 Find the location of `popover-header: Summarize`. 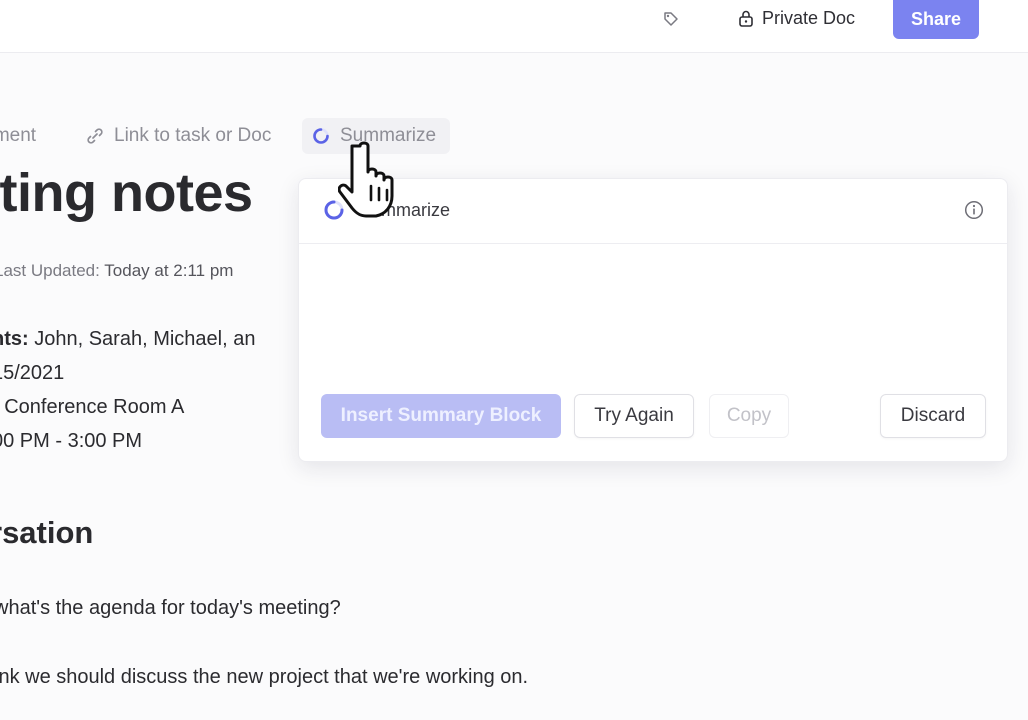

popover-header: Summarize is located at coordinates (653, 211).